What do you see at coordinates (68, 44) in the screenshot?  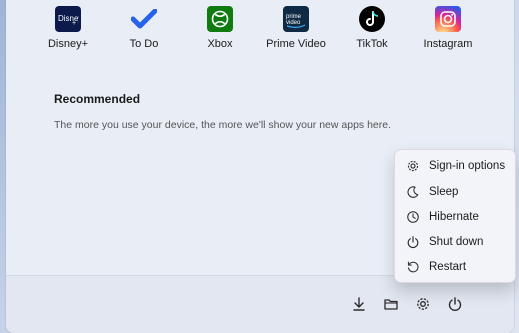 I see `app-label: Disney+` at bounding box center [68, 44].